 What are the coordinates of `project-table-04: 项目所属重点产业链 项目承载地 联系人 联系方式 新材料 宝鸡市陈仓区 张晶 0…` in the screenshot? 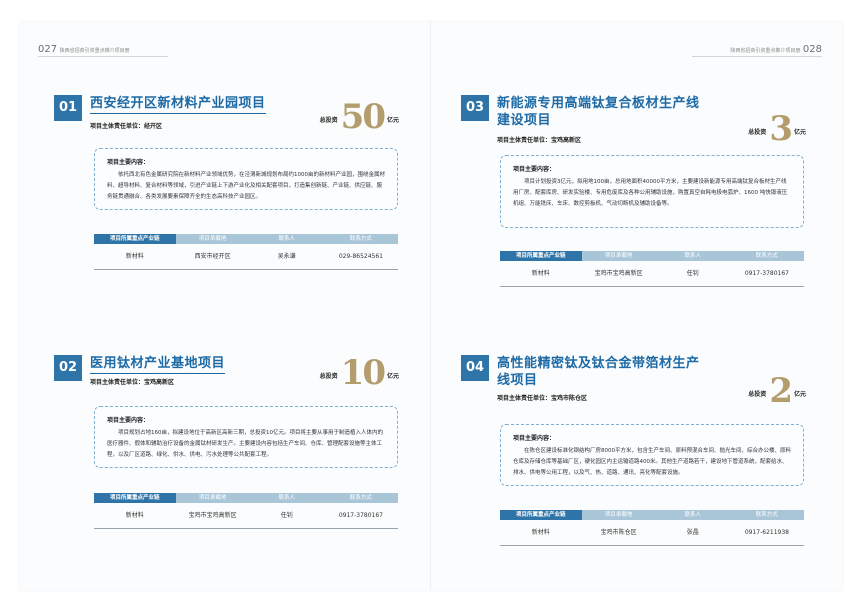 It's located at (652, 528).